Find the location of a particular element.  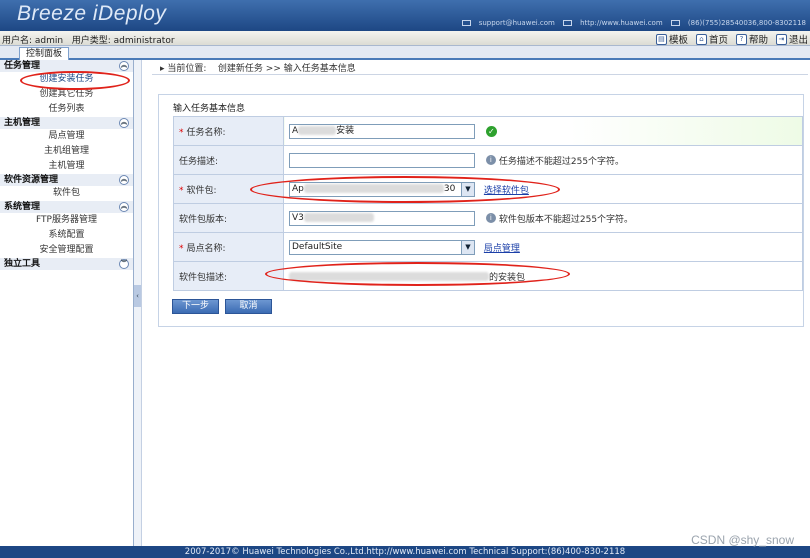

breadcrumb: ▸ 当前位置: 创建新任务 >> 输入任务基本信息 is located at coordinates (258, 67).